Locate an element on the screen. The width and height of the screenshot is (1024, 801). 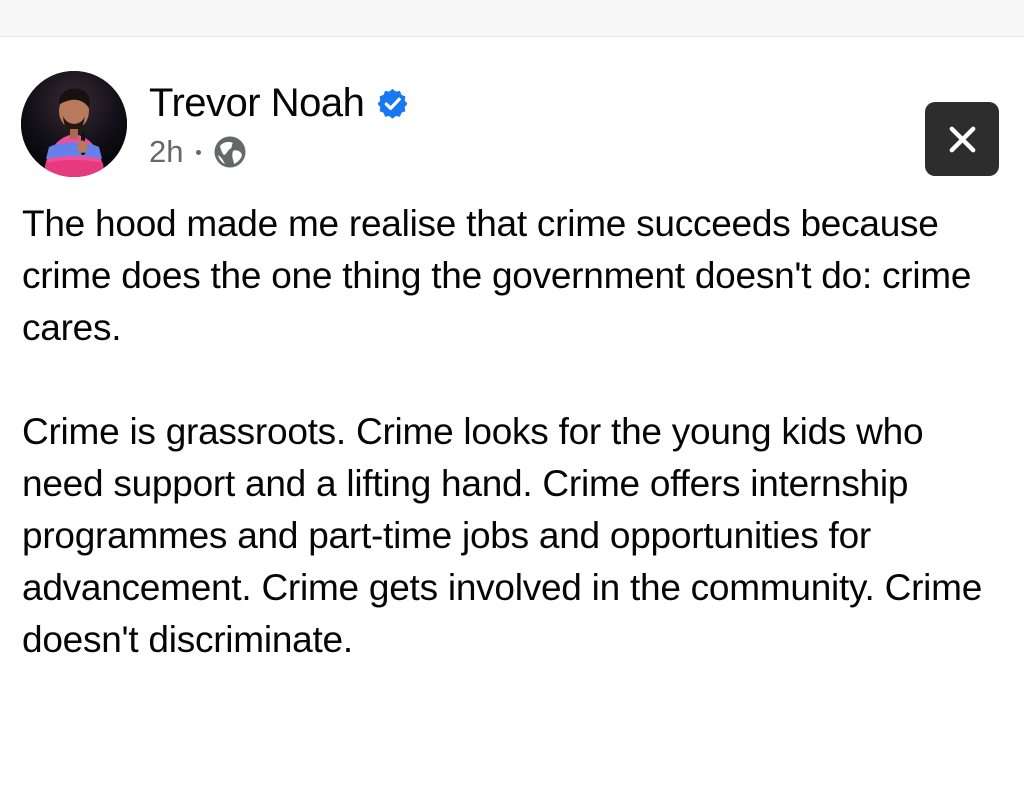
close-button is located at coordinates (962, 139).